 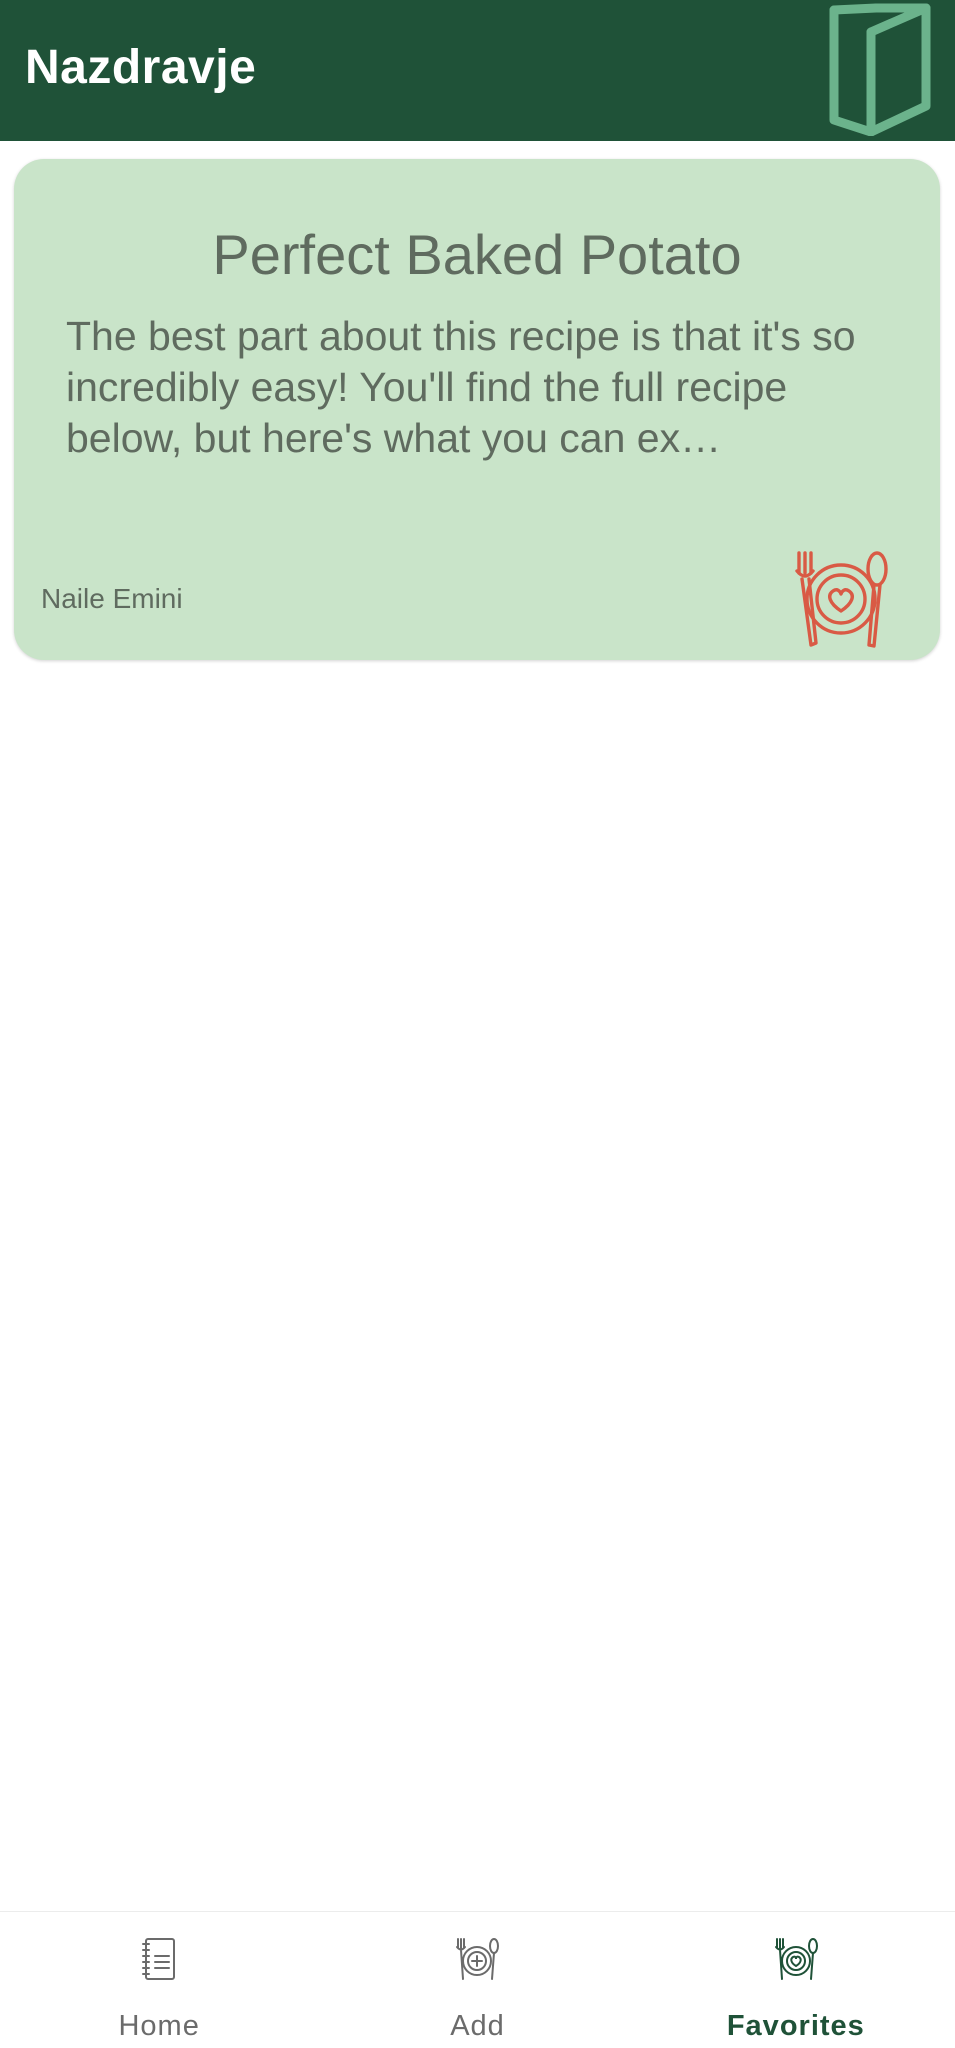 I want to click on nav-item-home: Home, so click(x=159, y=1980).